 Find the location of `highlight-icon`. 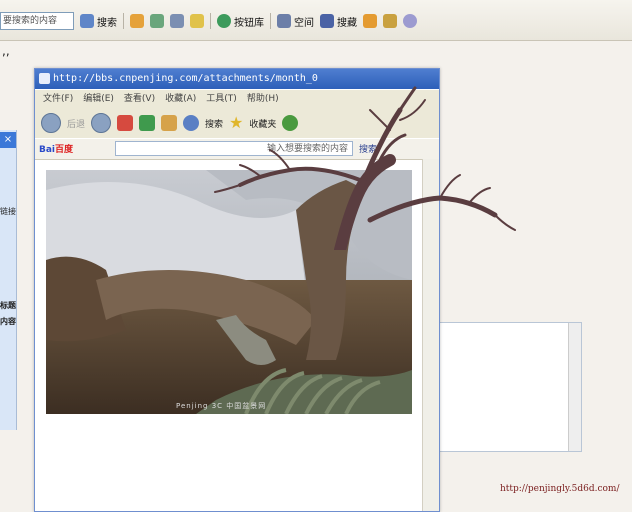

highlight-icon is located at coordinates (370, 21).